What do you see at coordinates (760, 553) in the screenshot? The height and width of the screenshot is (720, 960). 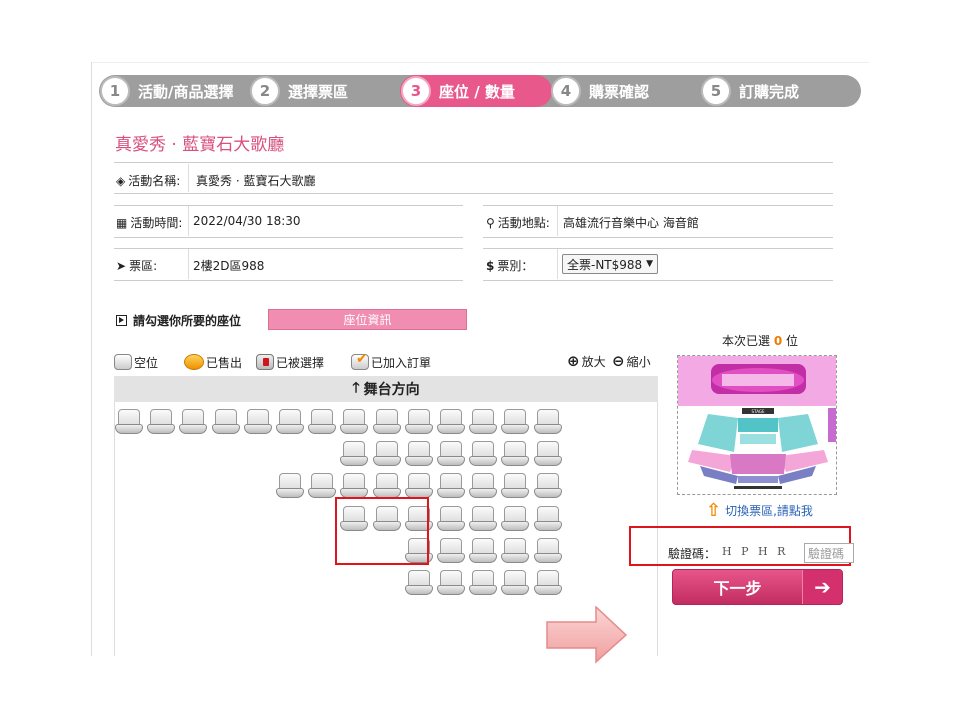 I see `captcha-image: H P H R` at bounding box center [760, 553].